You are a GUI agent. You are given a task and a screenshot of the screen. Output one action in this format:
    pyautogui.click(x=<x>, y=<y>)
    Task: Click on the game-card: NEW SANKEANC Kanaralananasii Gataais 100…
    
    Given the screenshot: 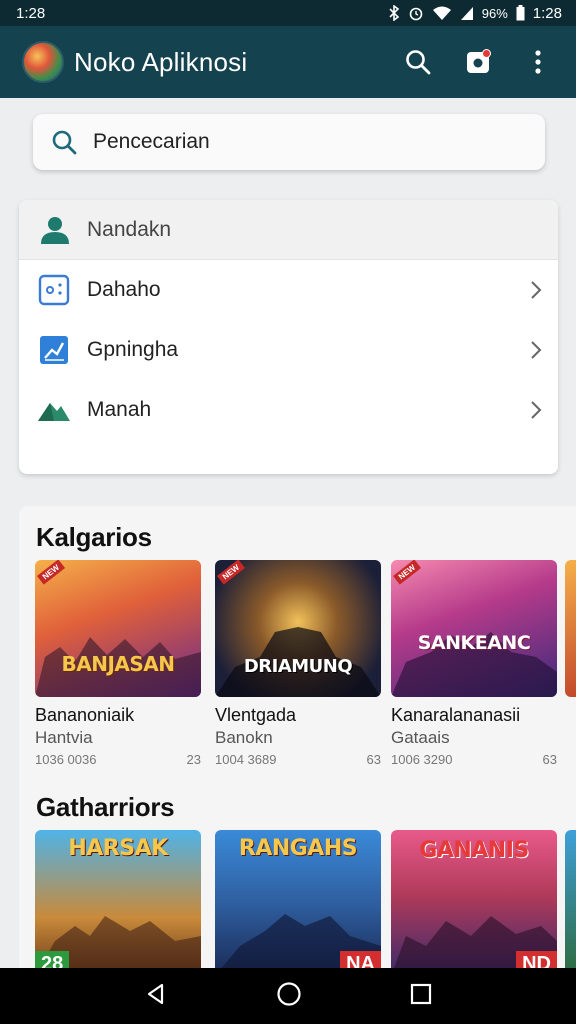 What is the action you would take?
    pyautogui.click(x=474, y=663)
    